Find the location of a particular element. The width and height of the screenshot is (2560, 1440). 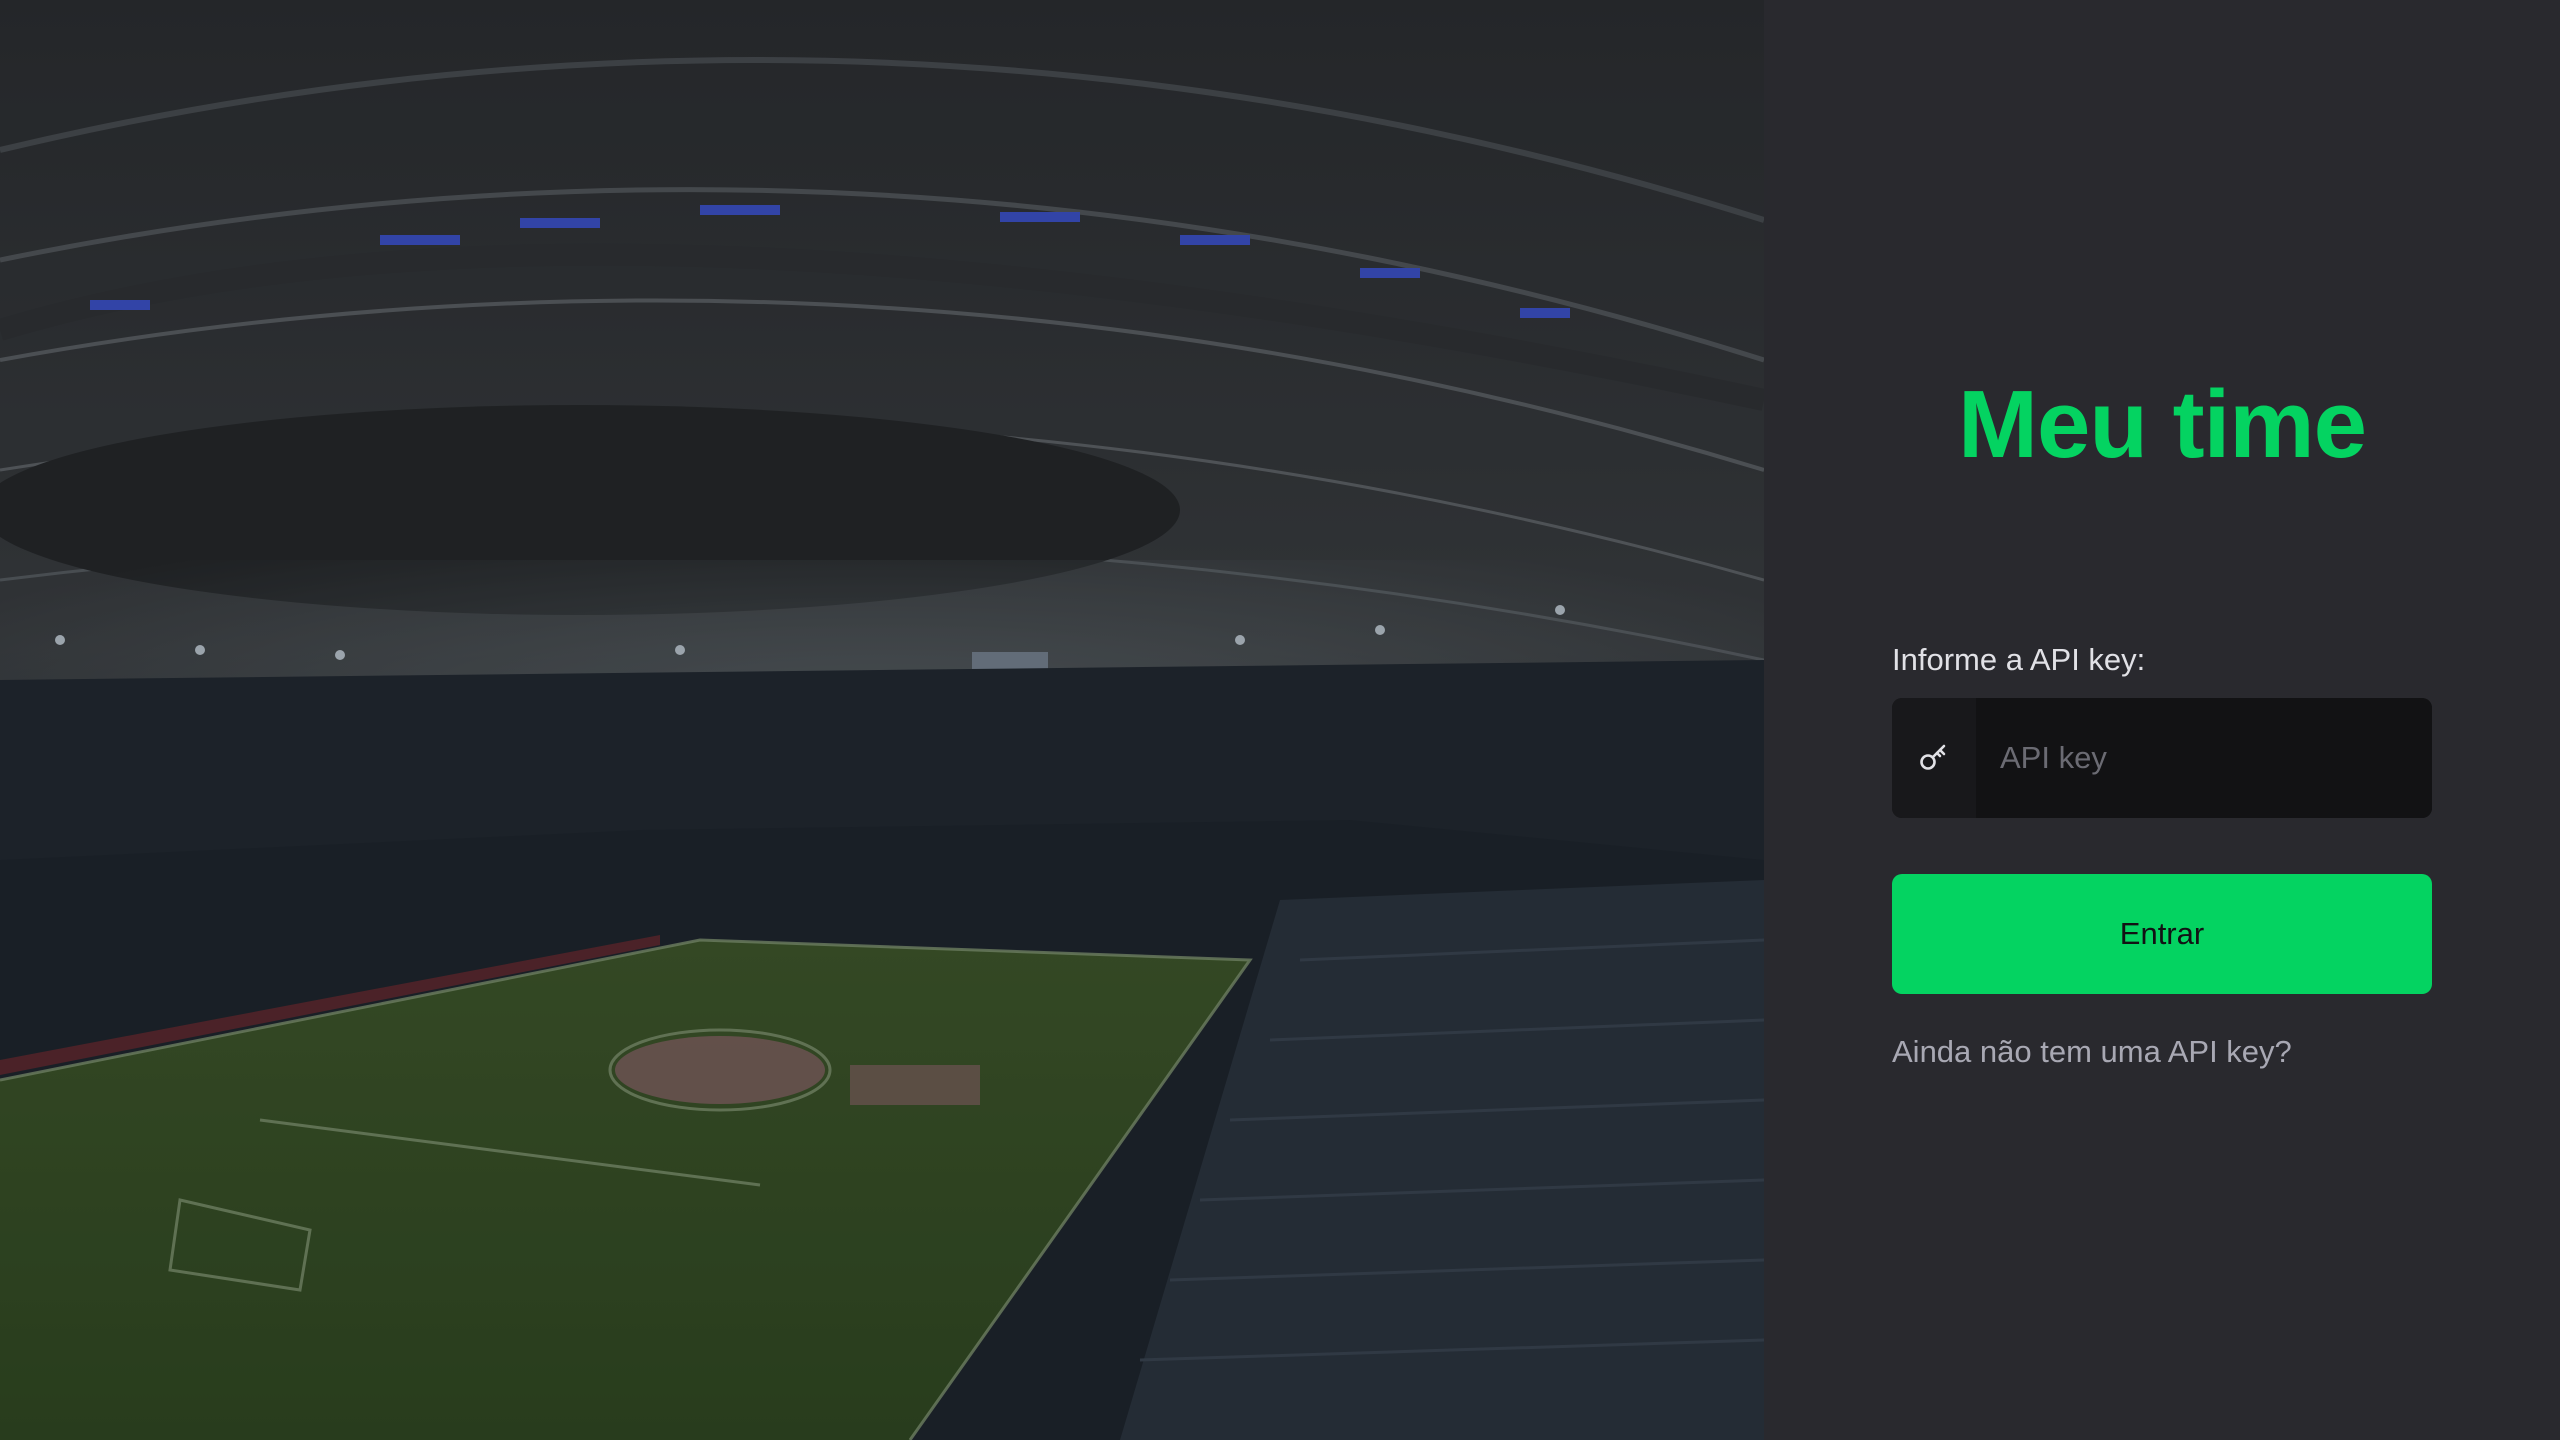

entrar-button: Entrar is located at coordinates (2162, 934).